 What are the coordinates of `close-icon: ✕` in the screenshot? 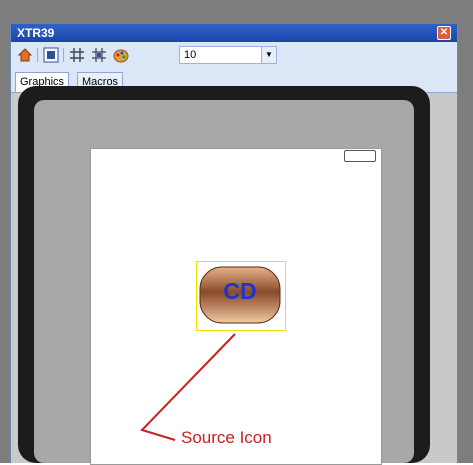 It's located at (444, 32).